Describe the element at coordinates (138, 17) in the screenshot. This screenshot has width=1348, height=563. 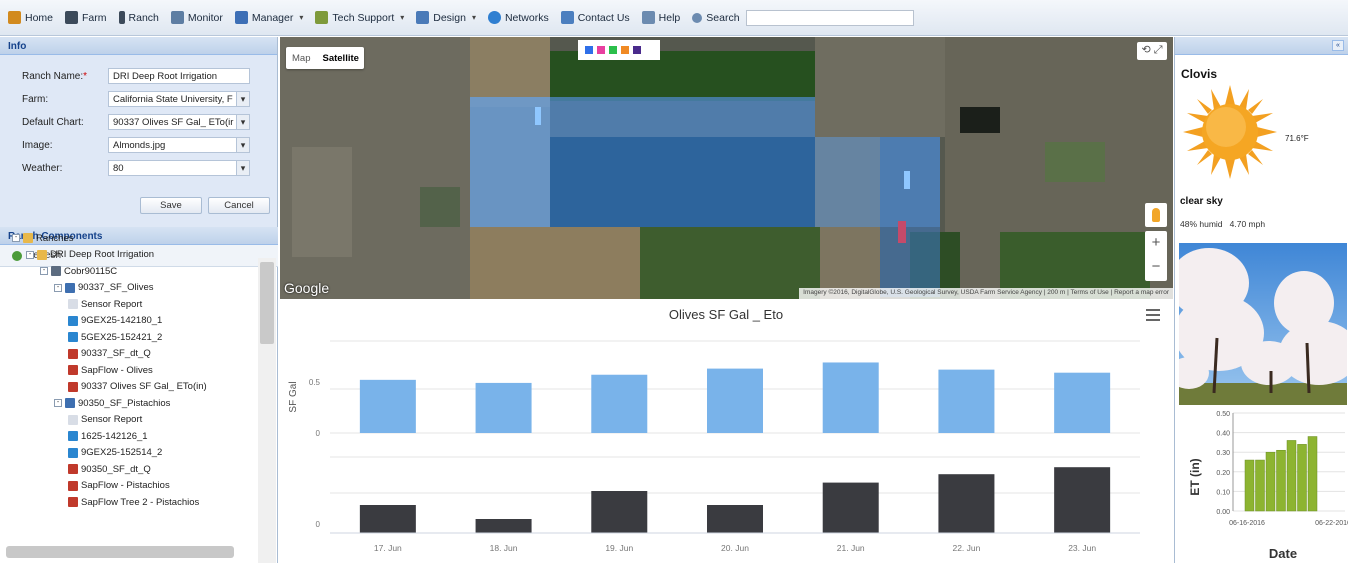
I see `nav-ranch: Ranch` at that location.